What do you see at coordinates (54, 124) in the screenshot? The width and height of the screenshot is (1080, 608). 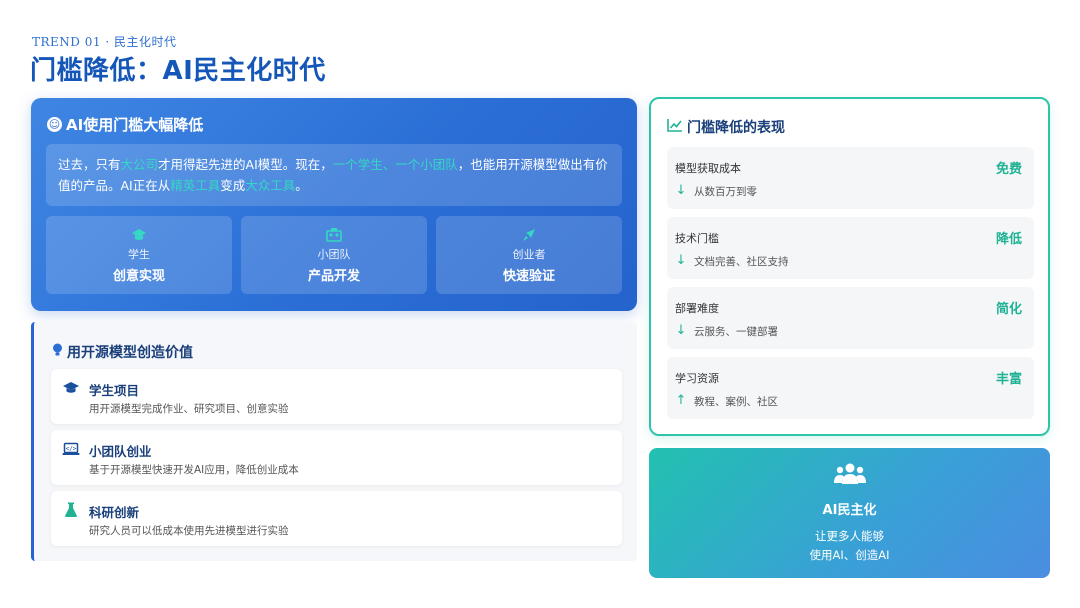 I see `accessibility-icon: ☺` at bounding box center [54, 124].